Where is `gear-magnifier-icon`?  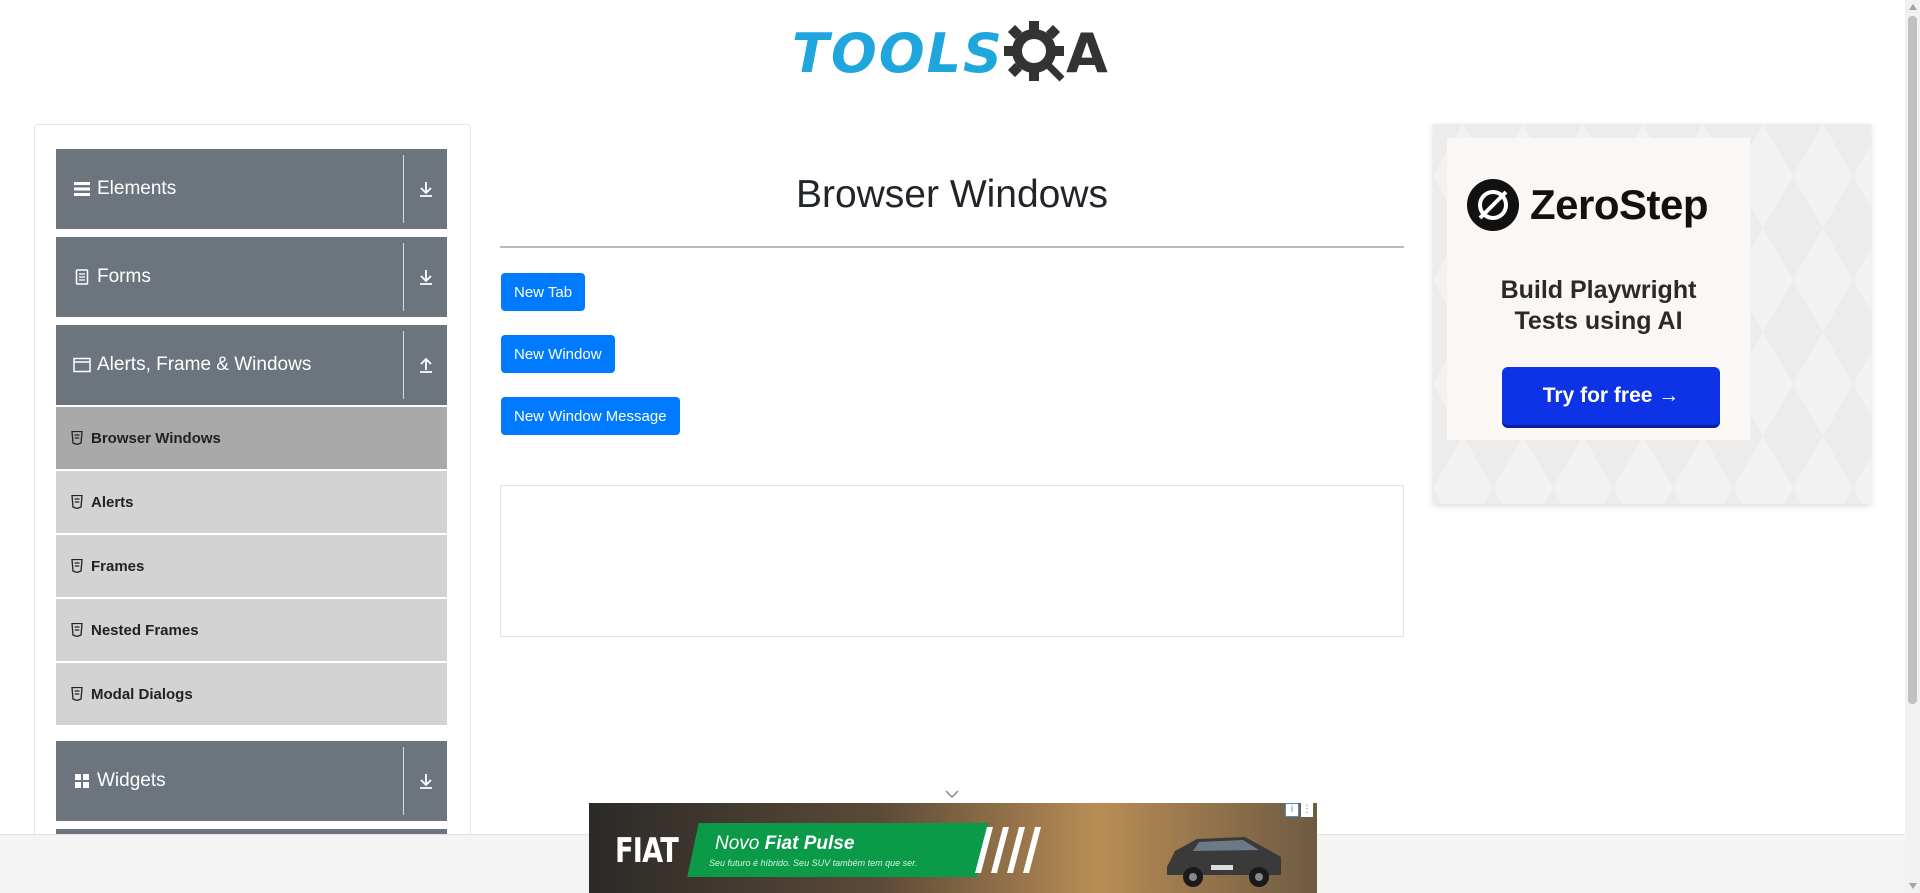
gear-magnifier-icon is located at coordinates (1034, 51).